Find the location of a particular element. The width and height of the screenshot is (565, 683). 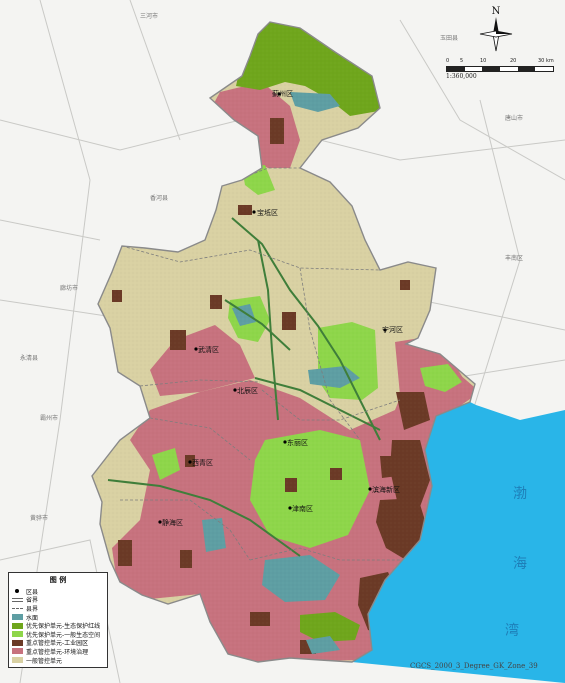

sea-label-char-3: 湾 is located at coordinates (512, 630).